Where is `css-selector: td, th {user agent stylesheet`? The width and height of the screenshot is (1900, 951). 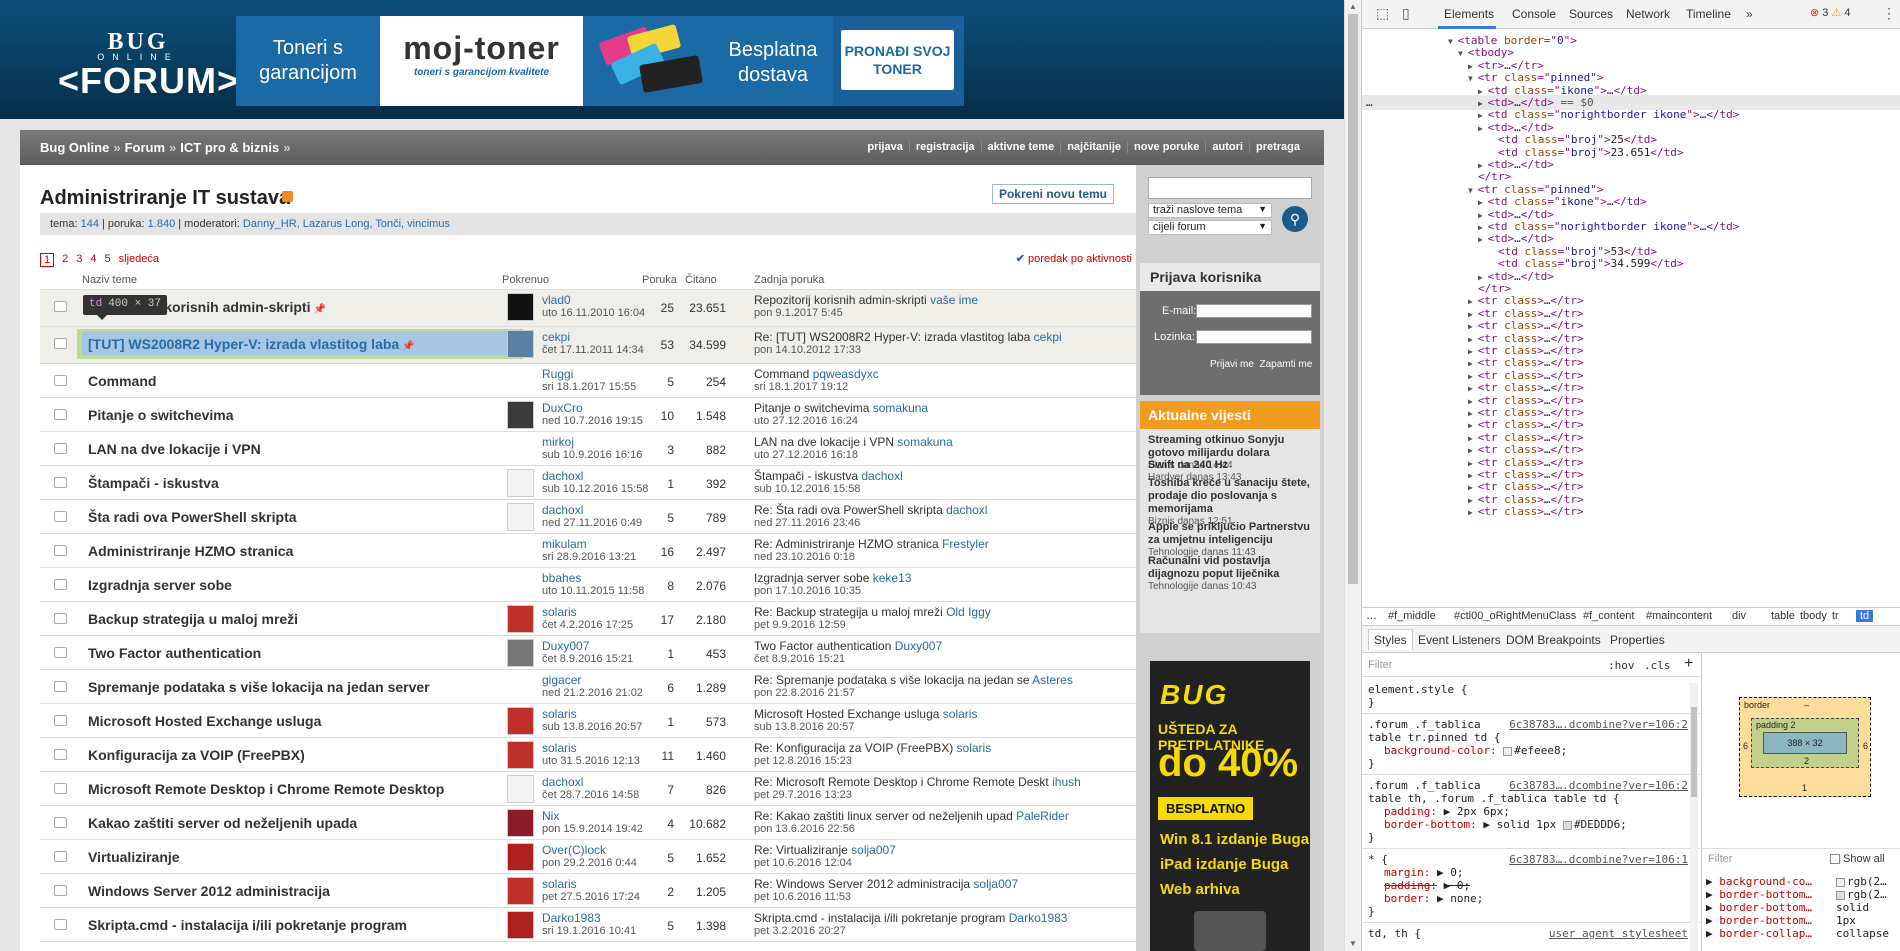
css-selector: td, th {user agent stylesheet is located at coordinates (1533, 934).